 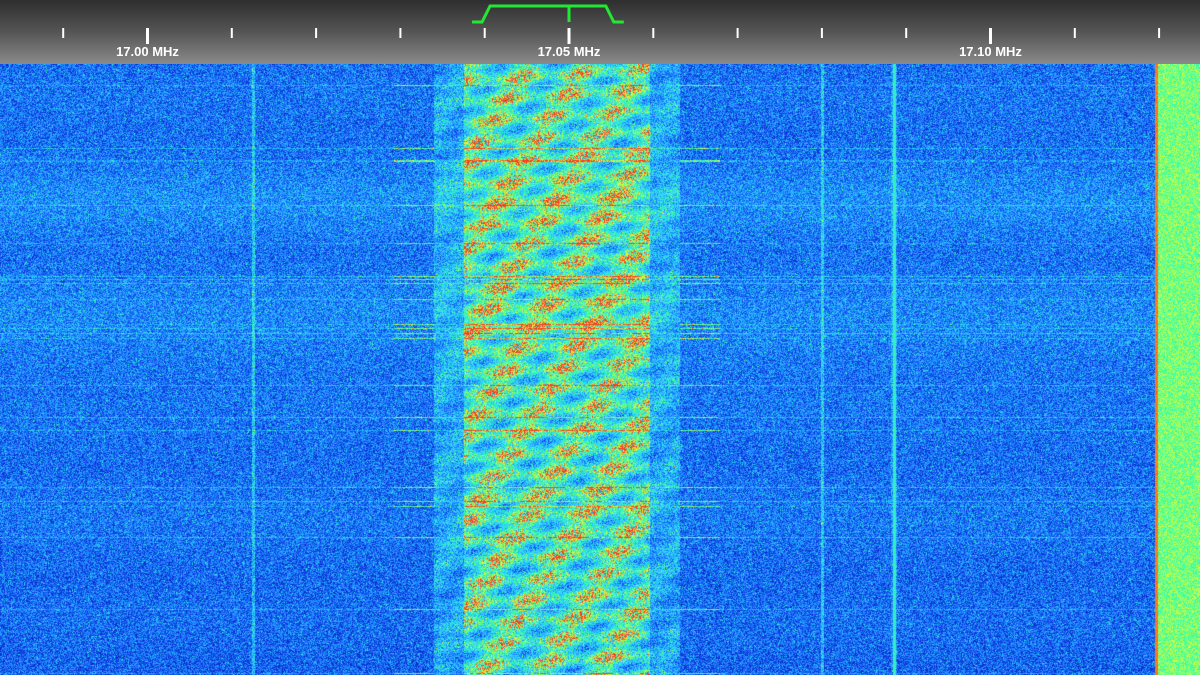 What do you see at coordinates (147, 51) in the screenshot?
I see `freq-label-17-00: 17.00 MHz` at bounding box center [147, 51].